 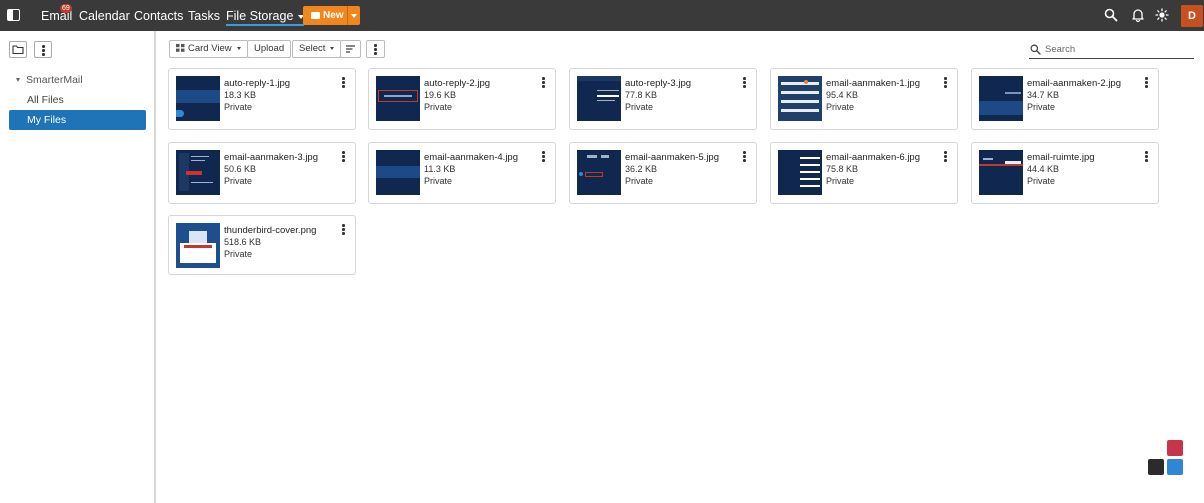 What do you see at coordinates (864, 173) in the screenshot?
I see `file-card: email-aanmaken-6.jpg 75.8 KB Private` at bounding box center [864, 173].